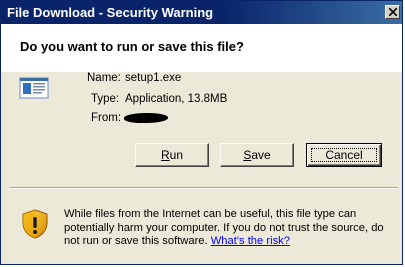  I want to click on save-button: Save, so click(257, 155).